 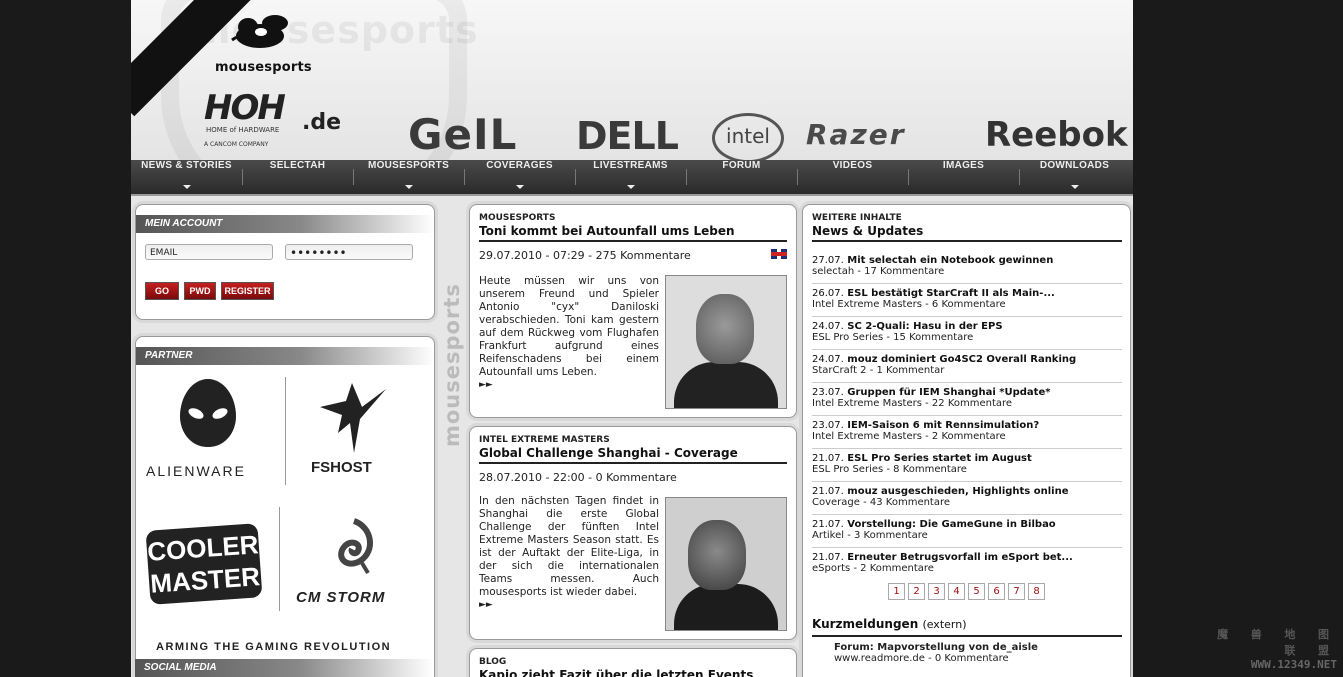 I want to click on nav-images: IMAGES, so click(x=963, y=177).